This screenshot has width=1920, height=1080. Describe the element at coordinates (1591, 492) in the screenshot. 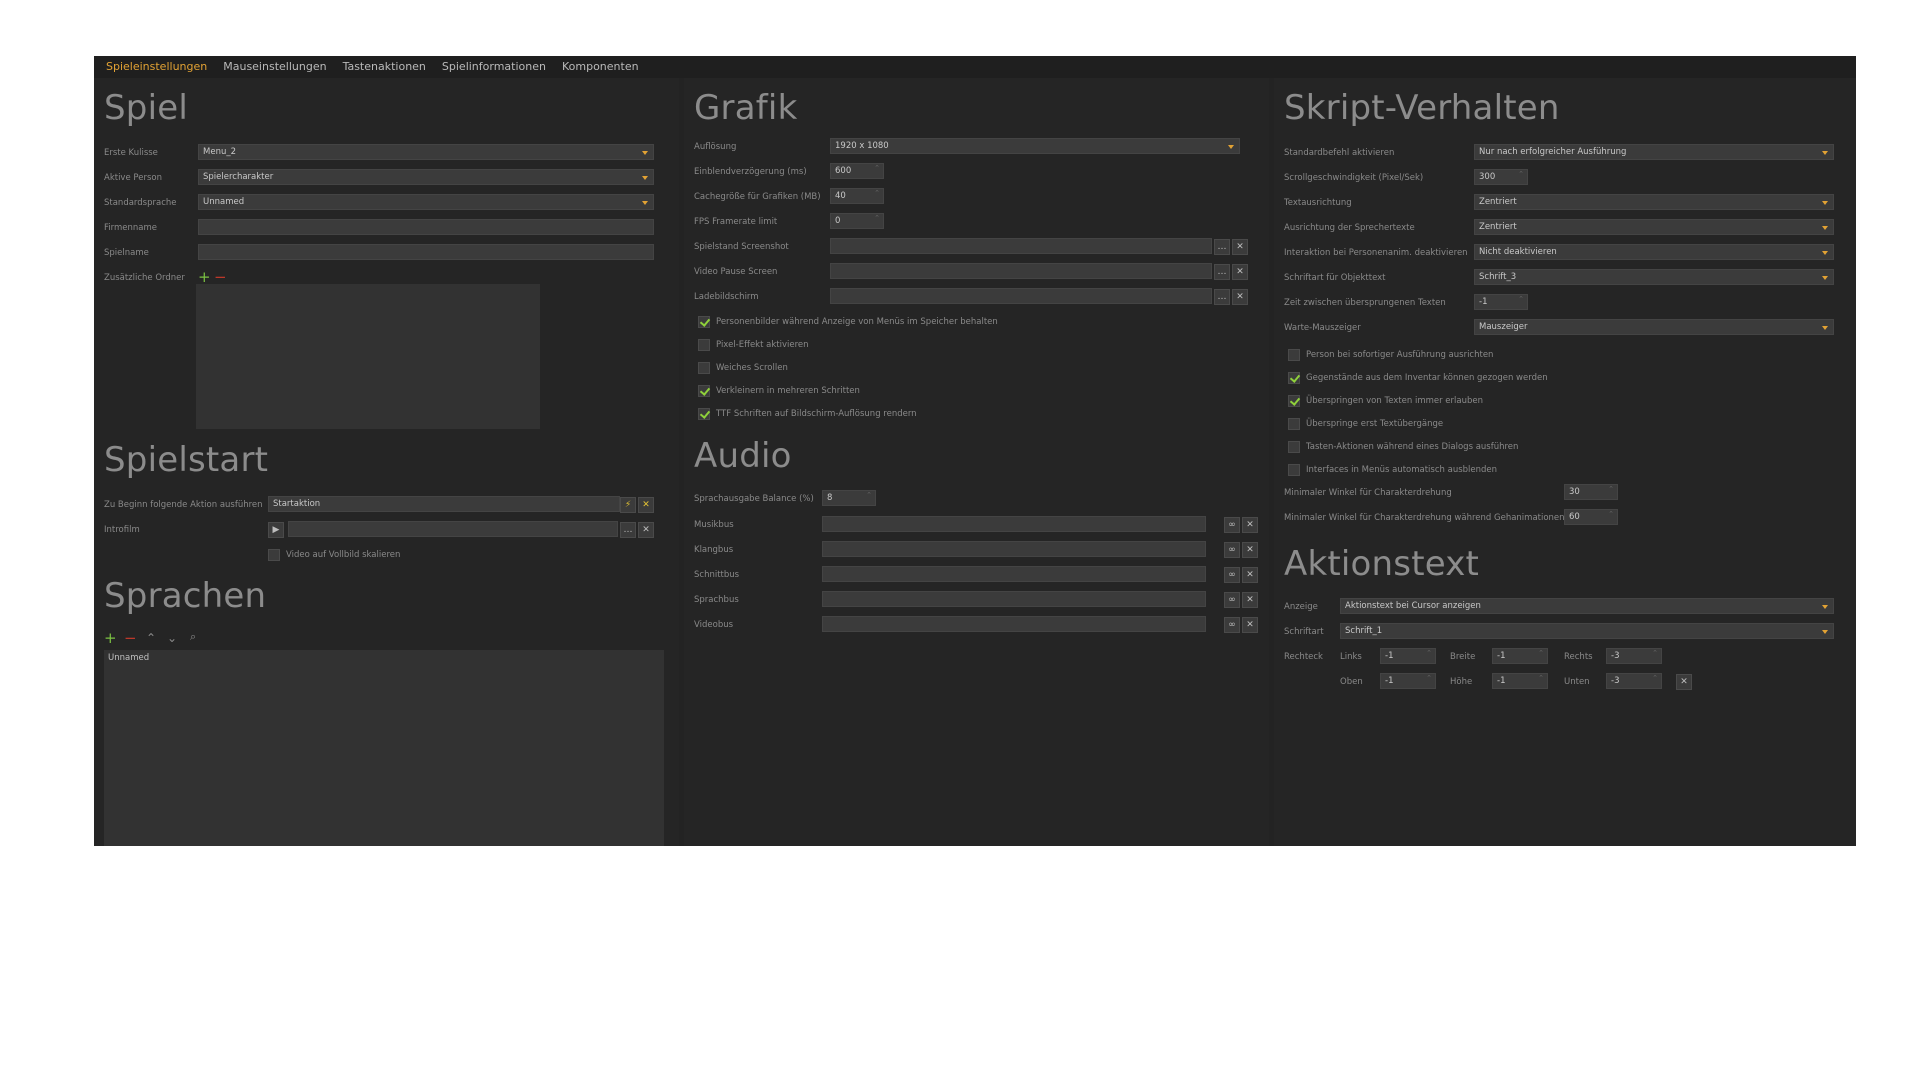

I see `min-winkel-spinner: 30` at that location.